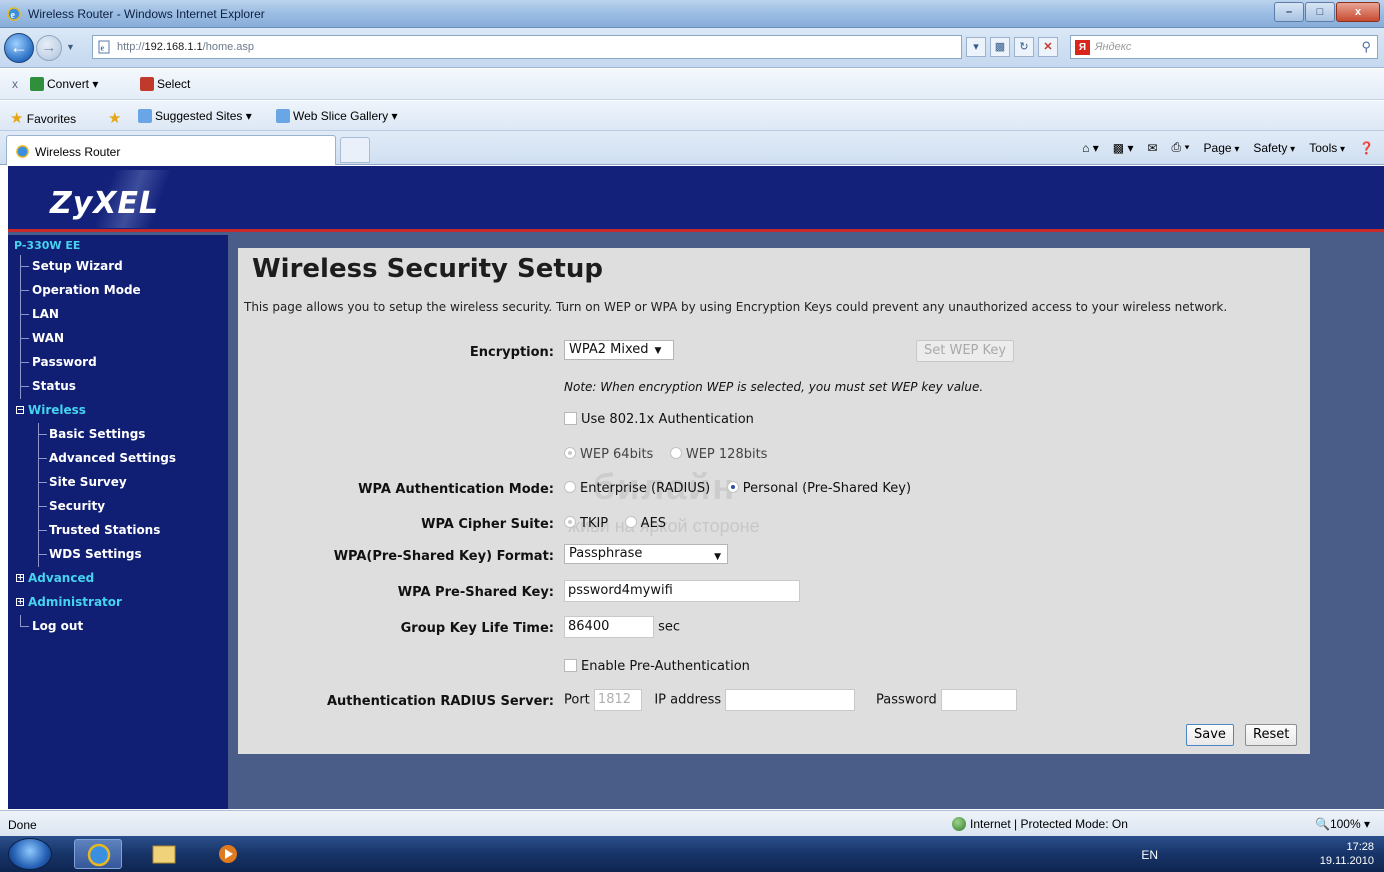  I want to click on close-window-button: x, so click(1358, 12).